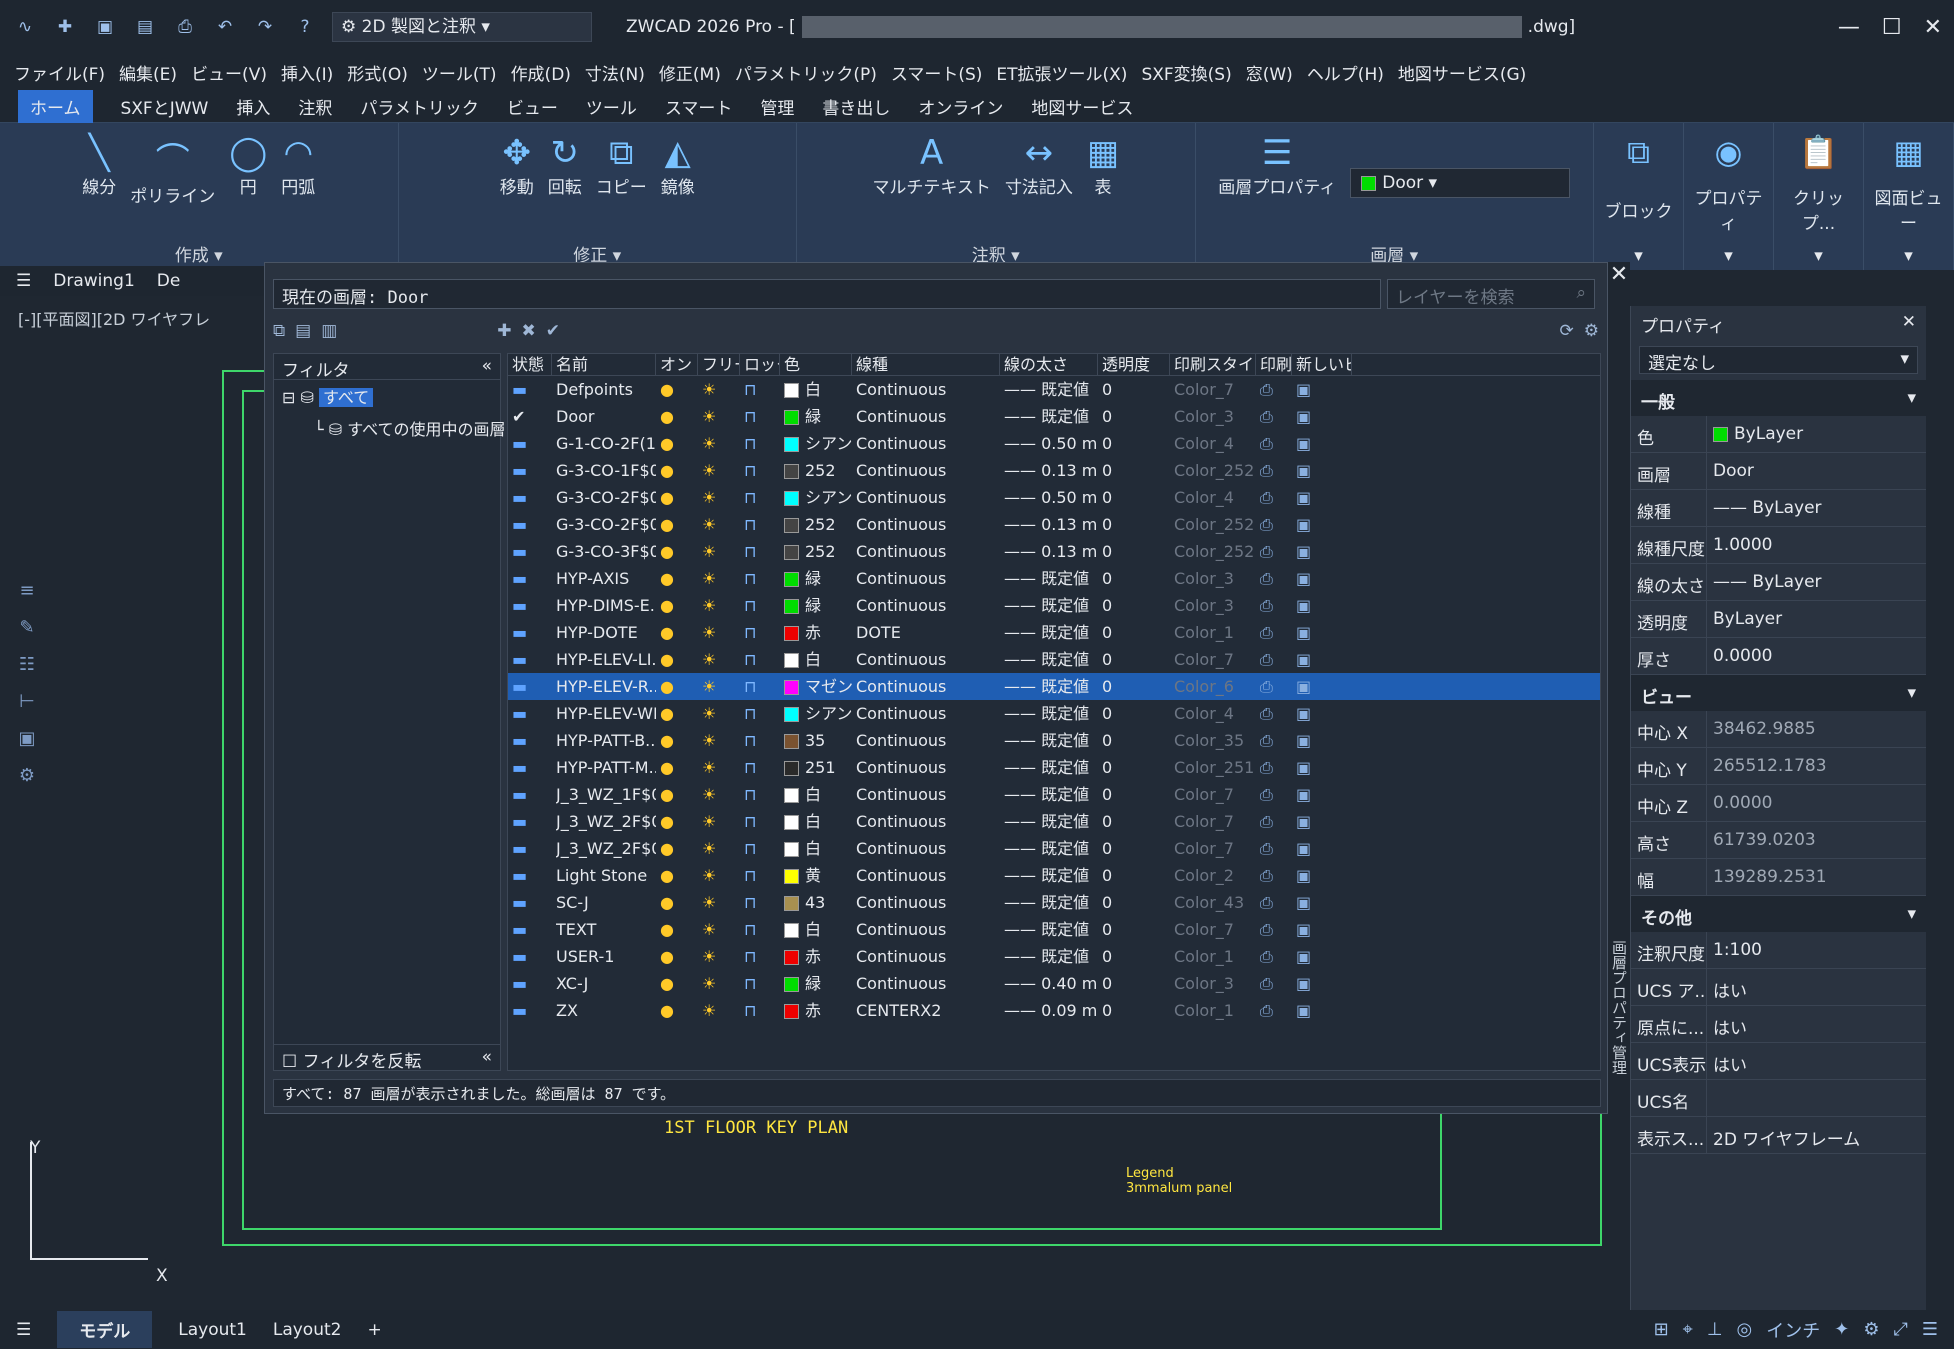  What do you see at coordinates (1051, 983) in the screenshot?
I see `layer-lineweight: —— 0.40 mm` at bounding box center [1051, 983].